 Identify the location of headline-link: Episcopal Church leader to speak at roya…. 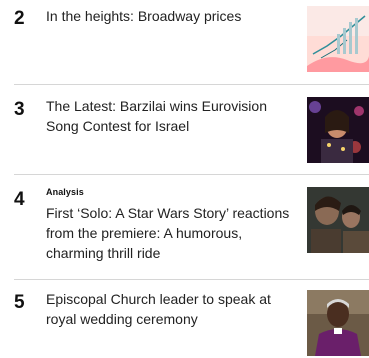
(172, 309).